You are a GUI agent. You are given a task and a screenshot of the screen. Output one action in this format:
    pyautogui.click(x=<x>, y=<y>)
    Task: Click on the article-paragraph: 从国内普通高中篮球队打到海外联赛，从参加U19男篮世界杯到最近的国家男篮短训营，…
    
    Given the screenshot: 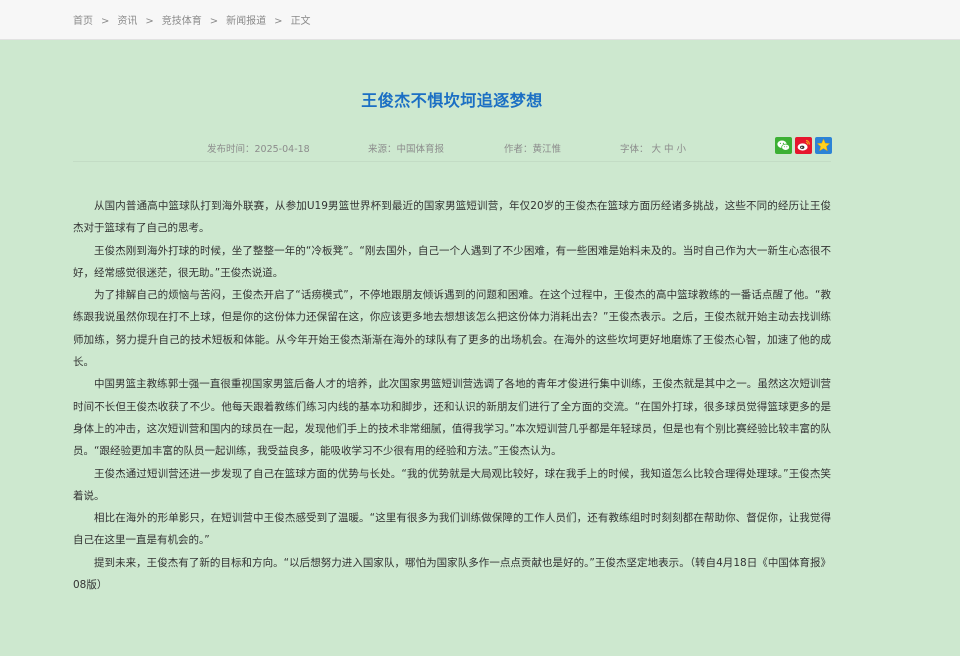 What is the action you would take?
    pyautogui.click(x=452, y=217)
    